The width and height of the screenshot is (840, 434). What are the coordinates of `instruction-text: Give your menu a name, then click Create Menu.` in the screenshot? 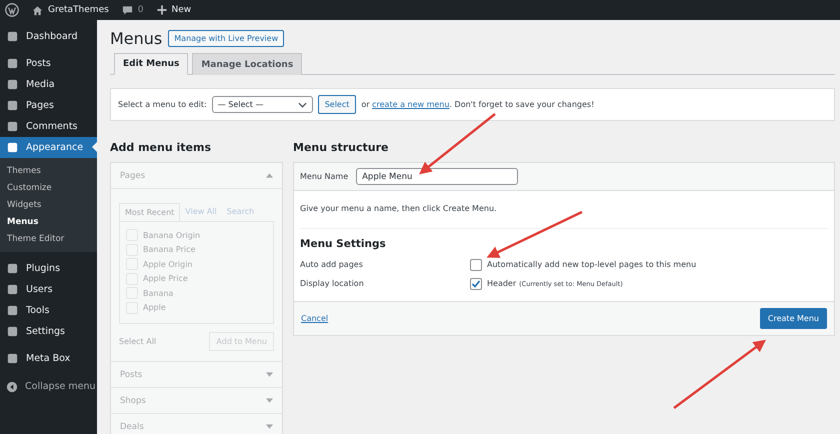 It's located at (564, 210).